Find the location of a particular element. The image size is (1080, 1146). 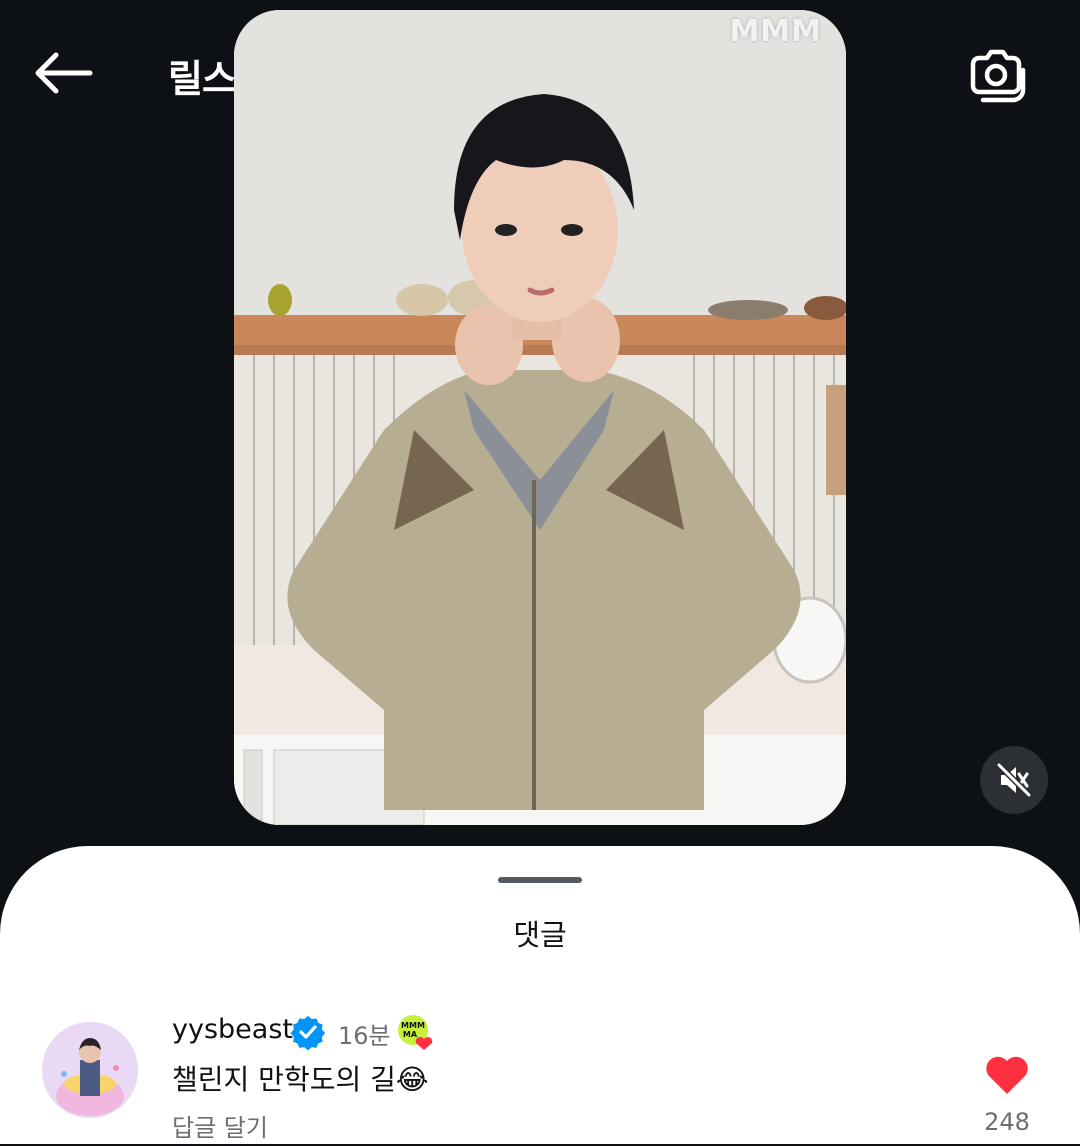

mute-button is located at coordinates (1014, 780).